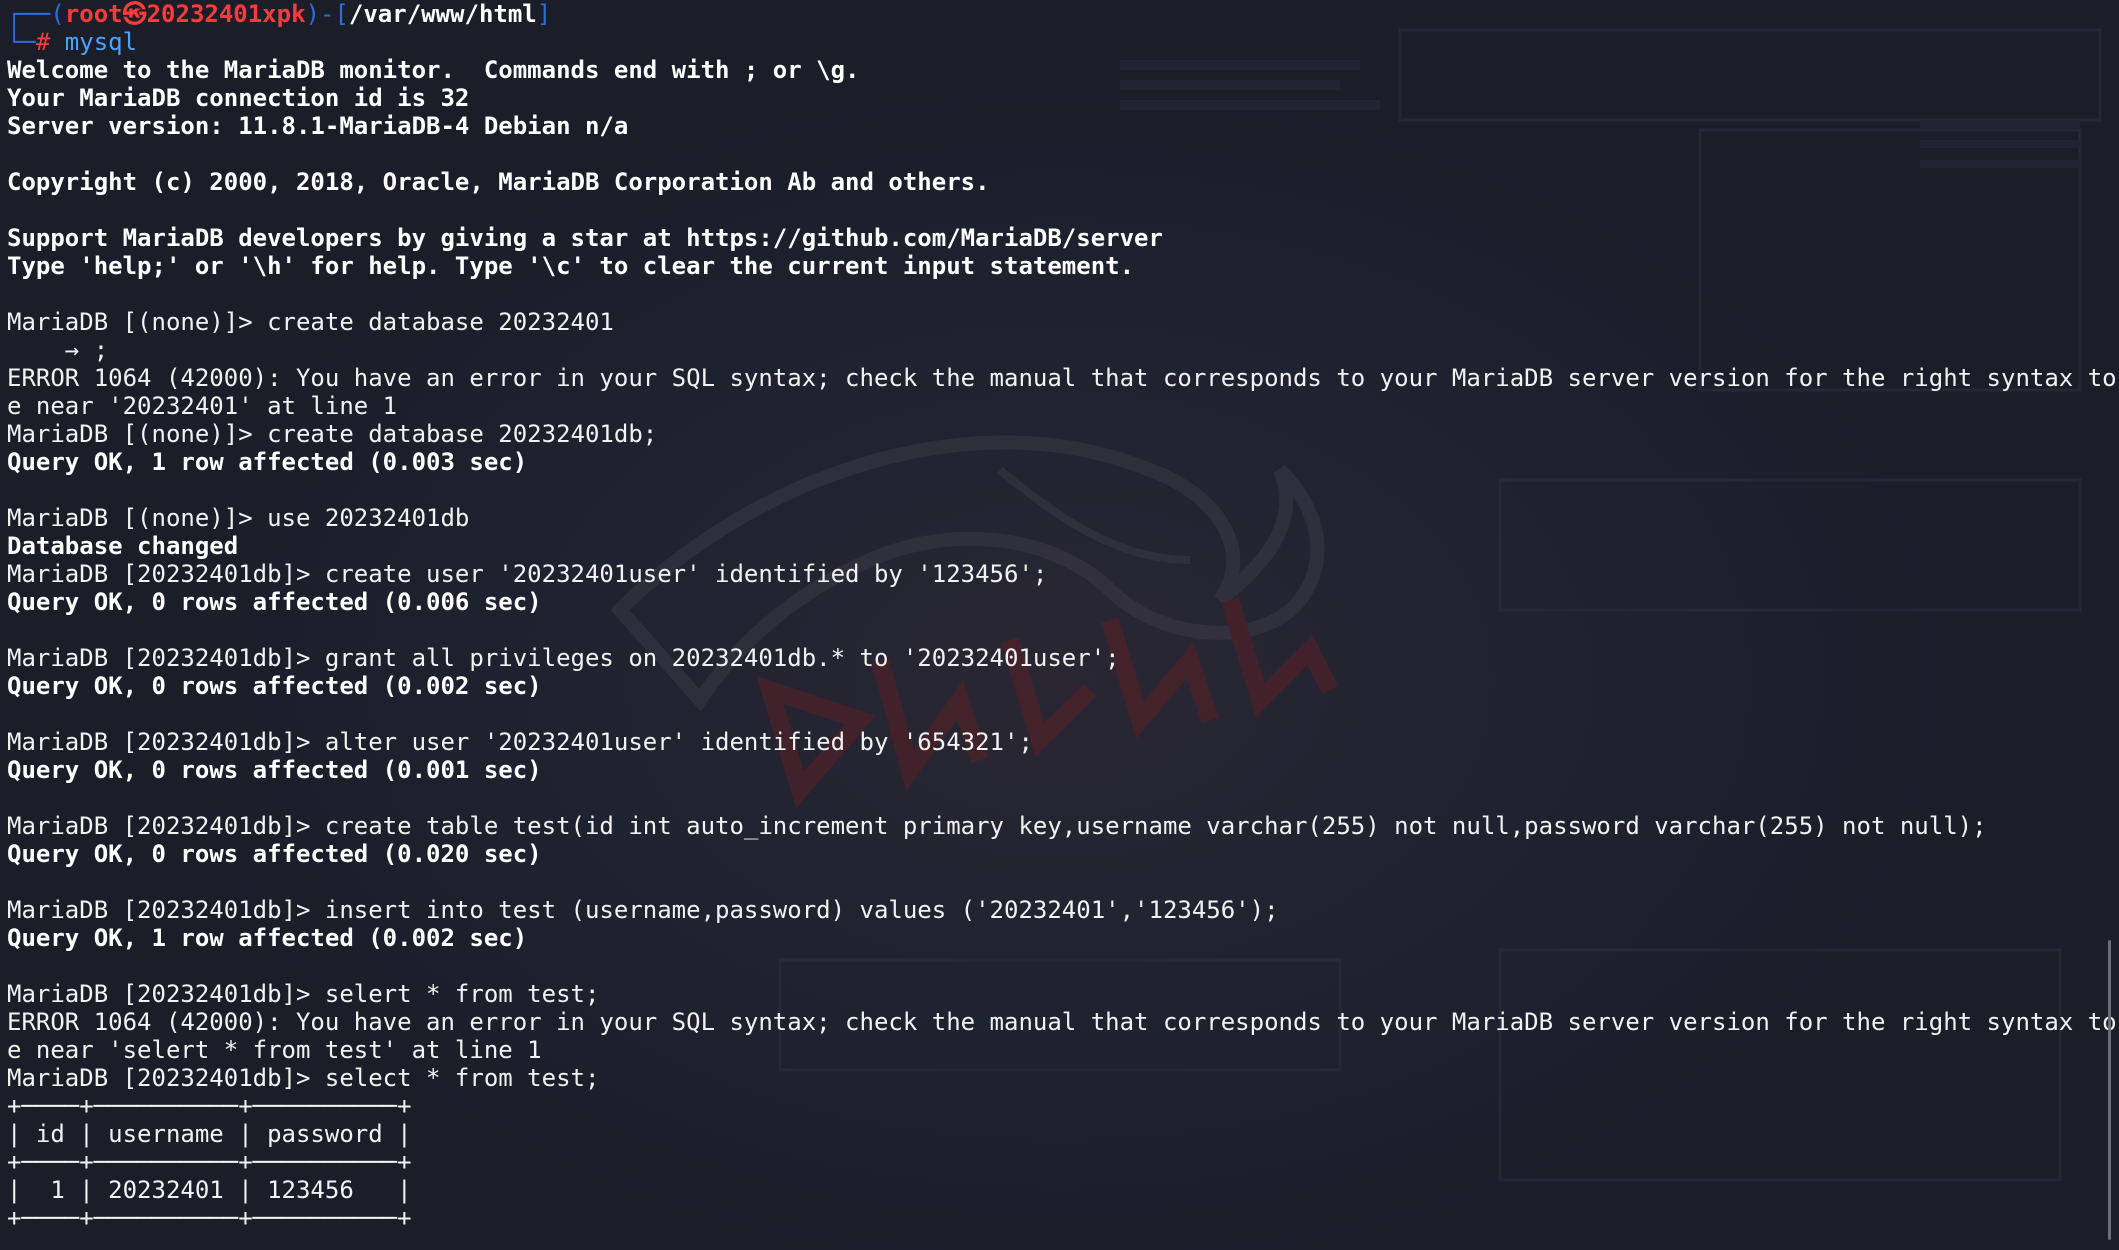  I want to click on prompt-path: /var/www/html, so click(442, 14).